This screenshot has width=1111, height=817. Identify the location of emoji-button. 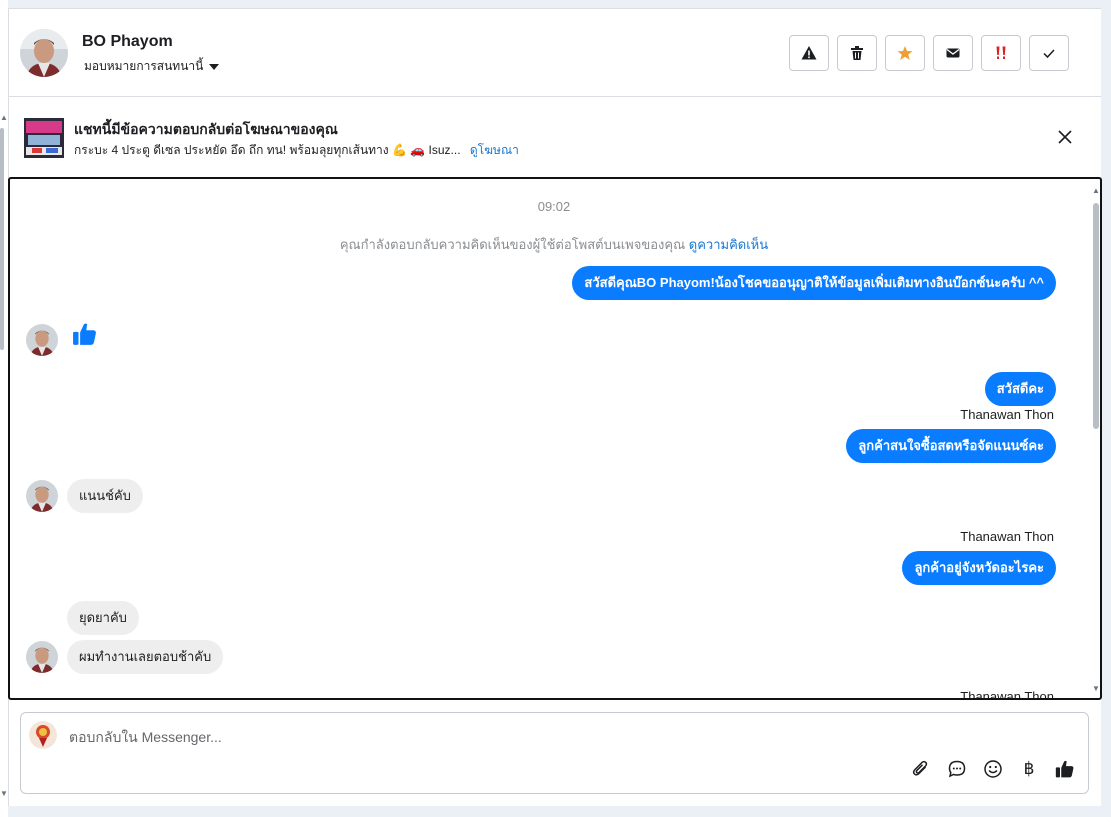
(993, 769).